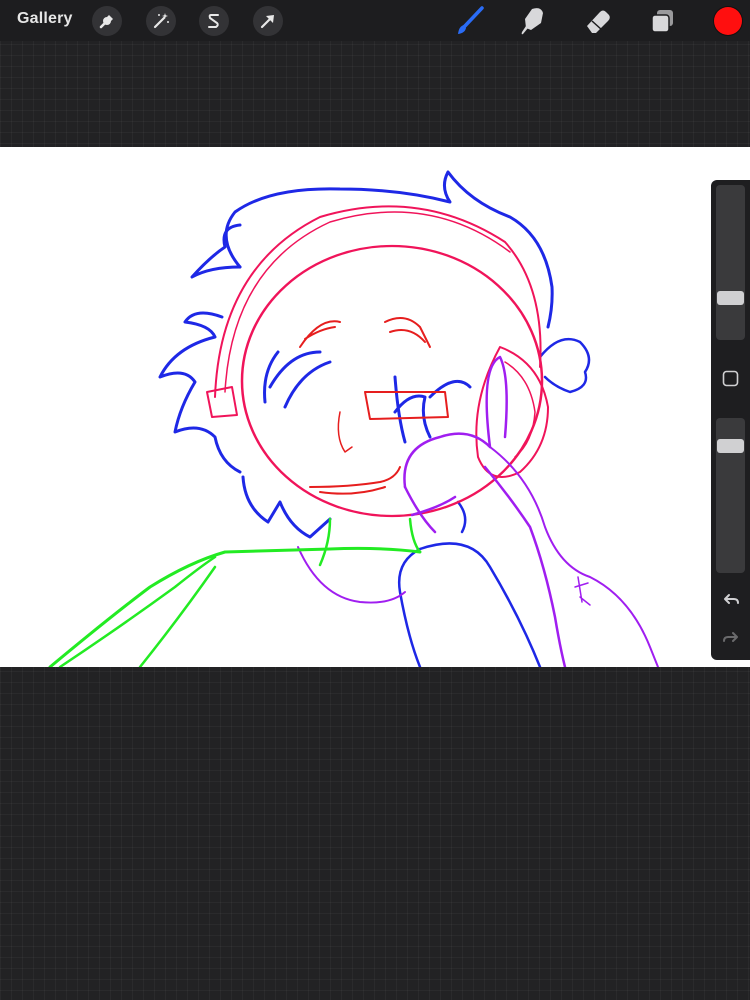 The image size is (750, 1000). What do you see at coordinates (45, 19) in the screenshot?
I see `gallery-button: Gallery` at bounding box center [45, 19].